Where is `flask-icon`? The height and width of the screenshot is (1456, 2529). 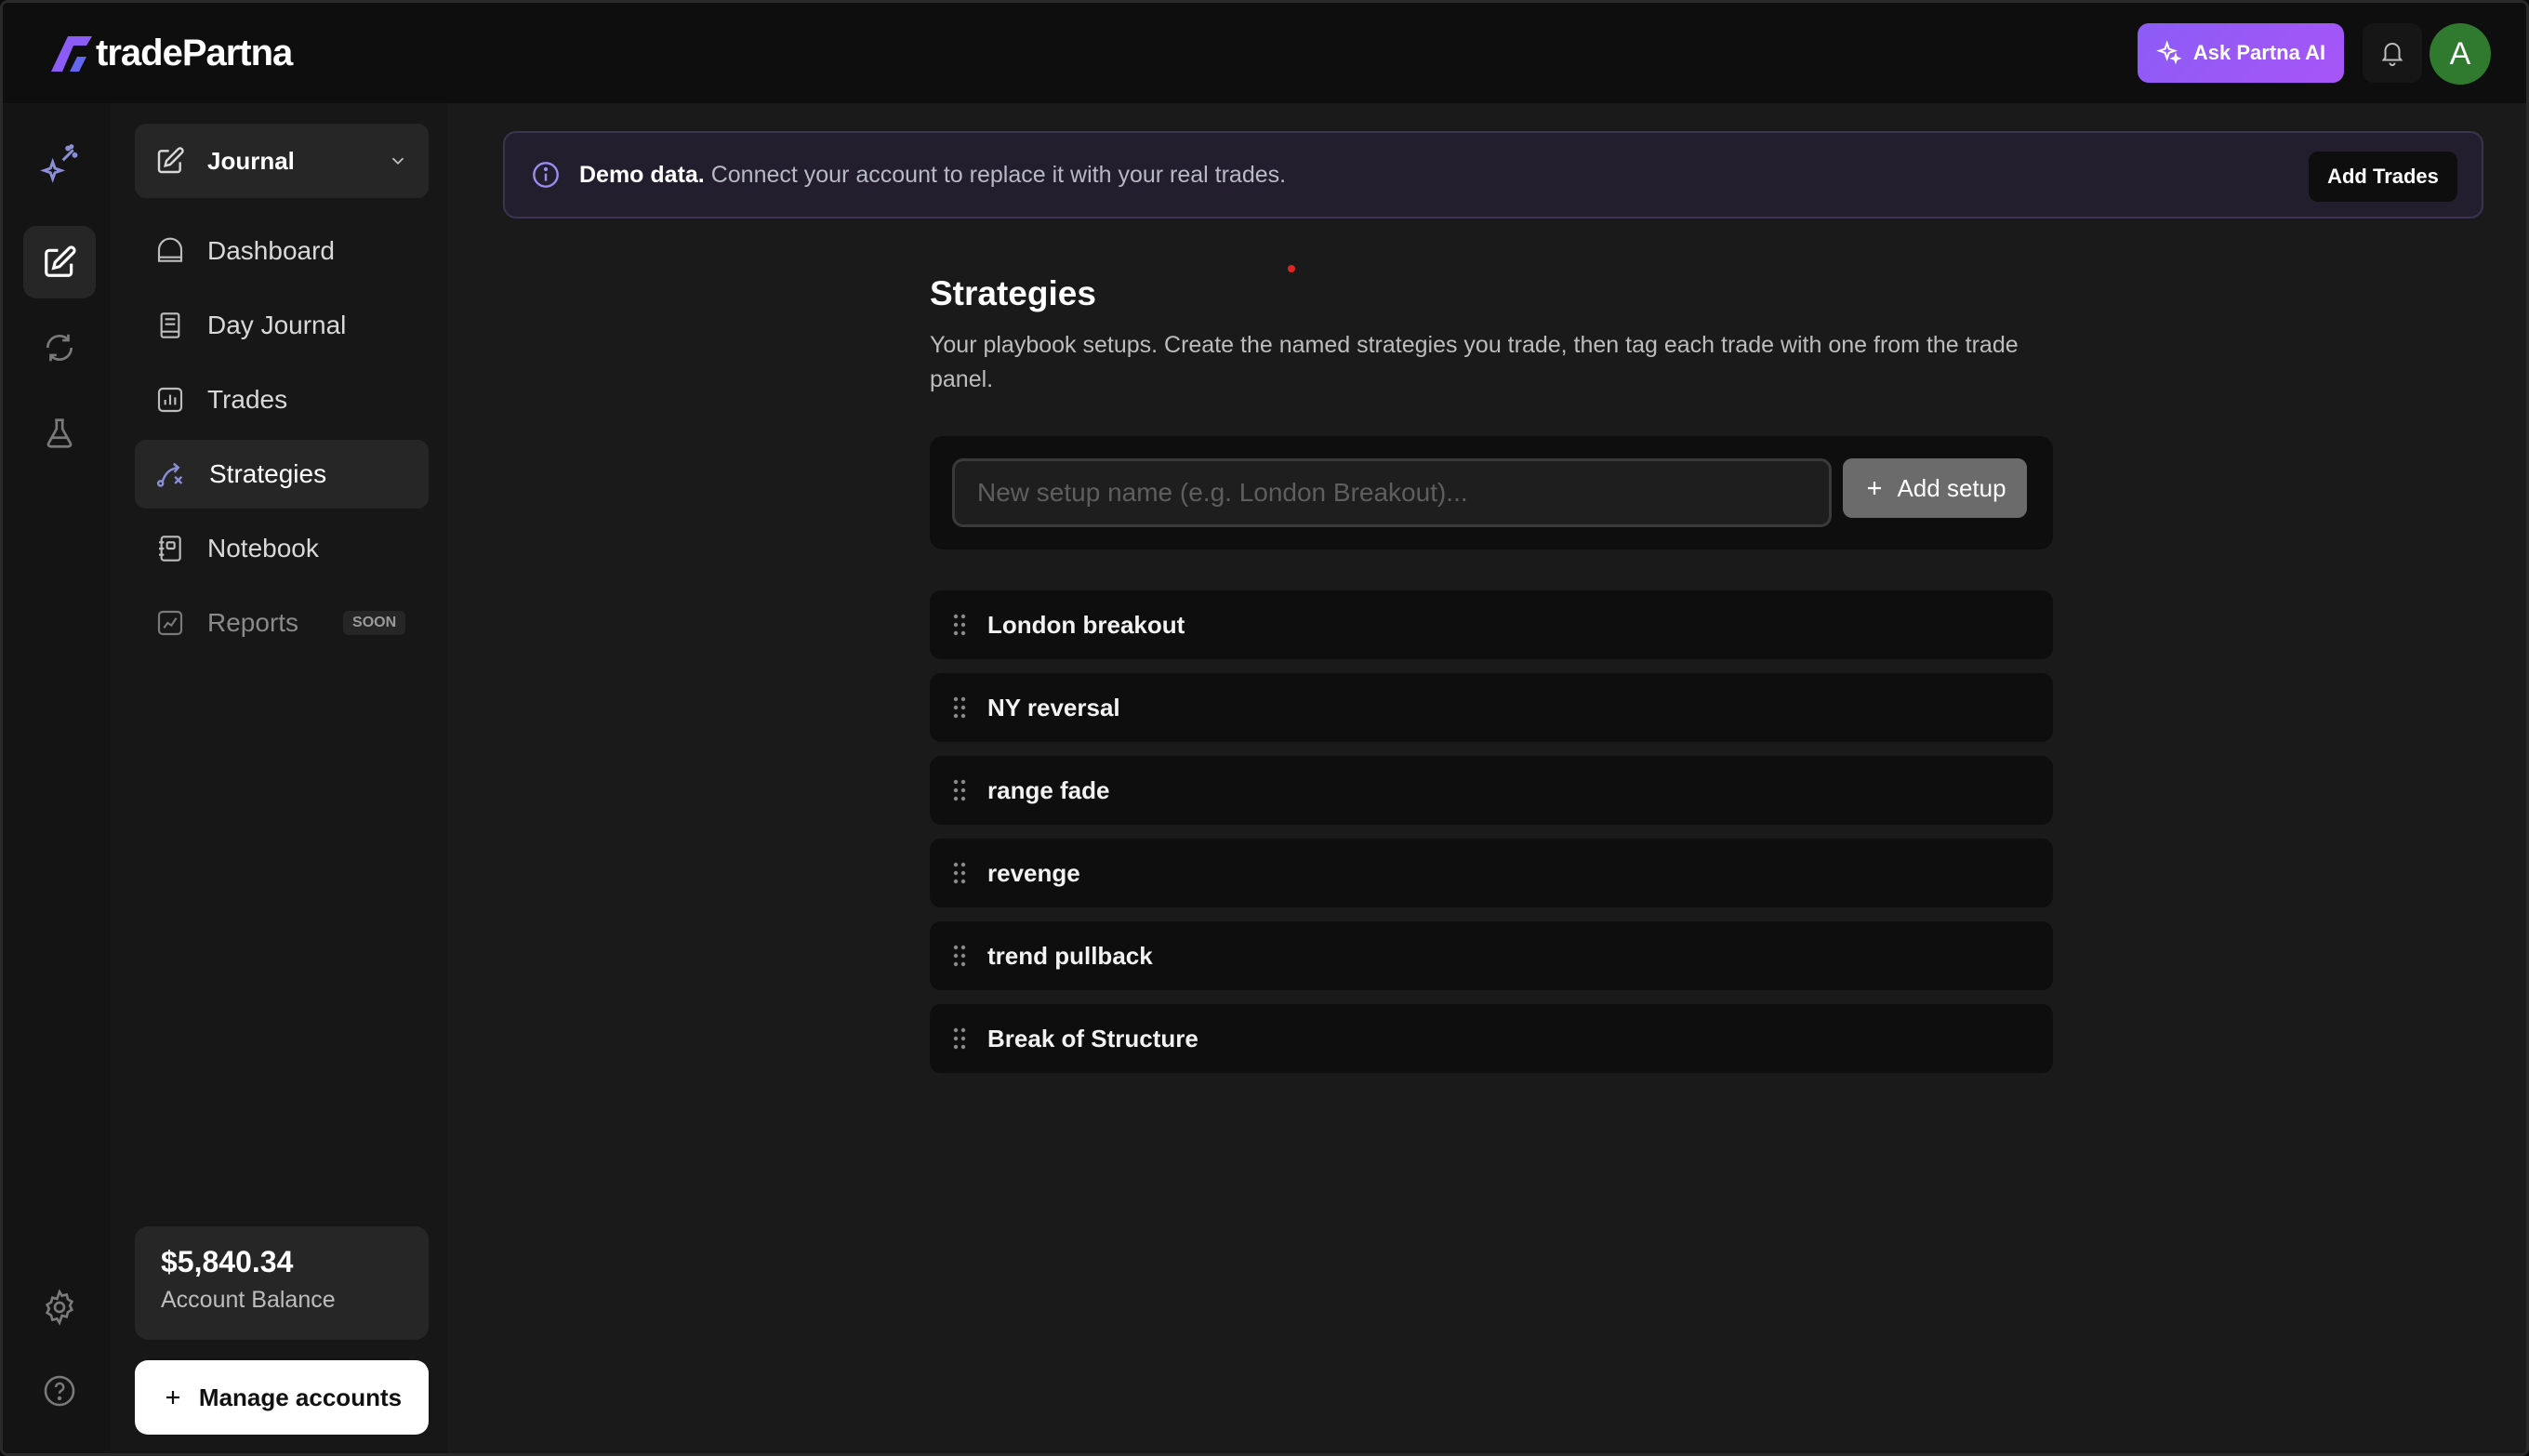
flask-icon is located at coordinates (59, 433).